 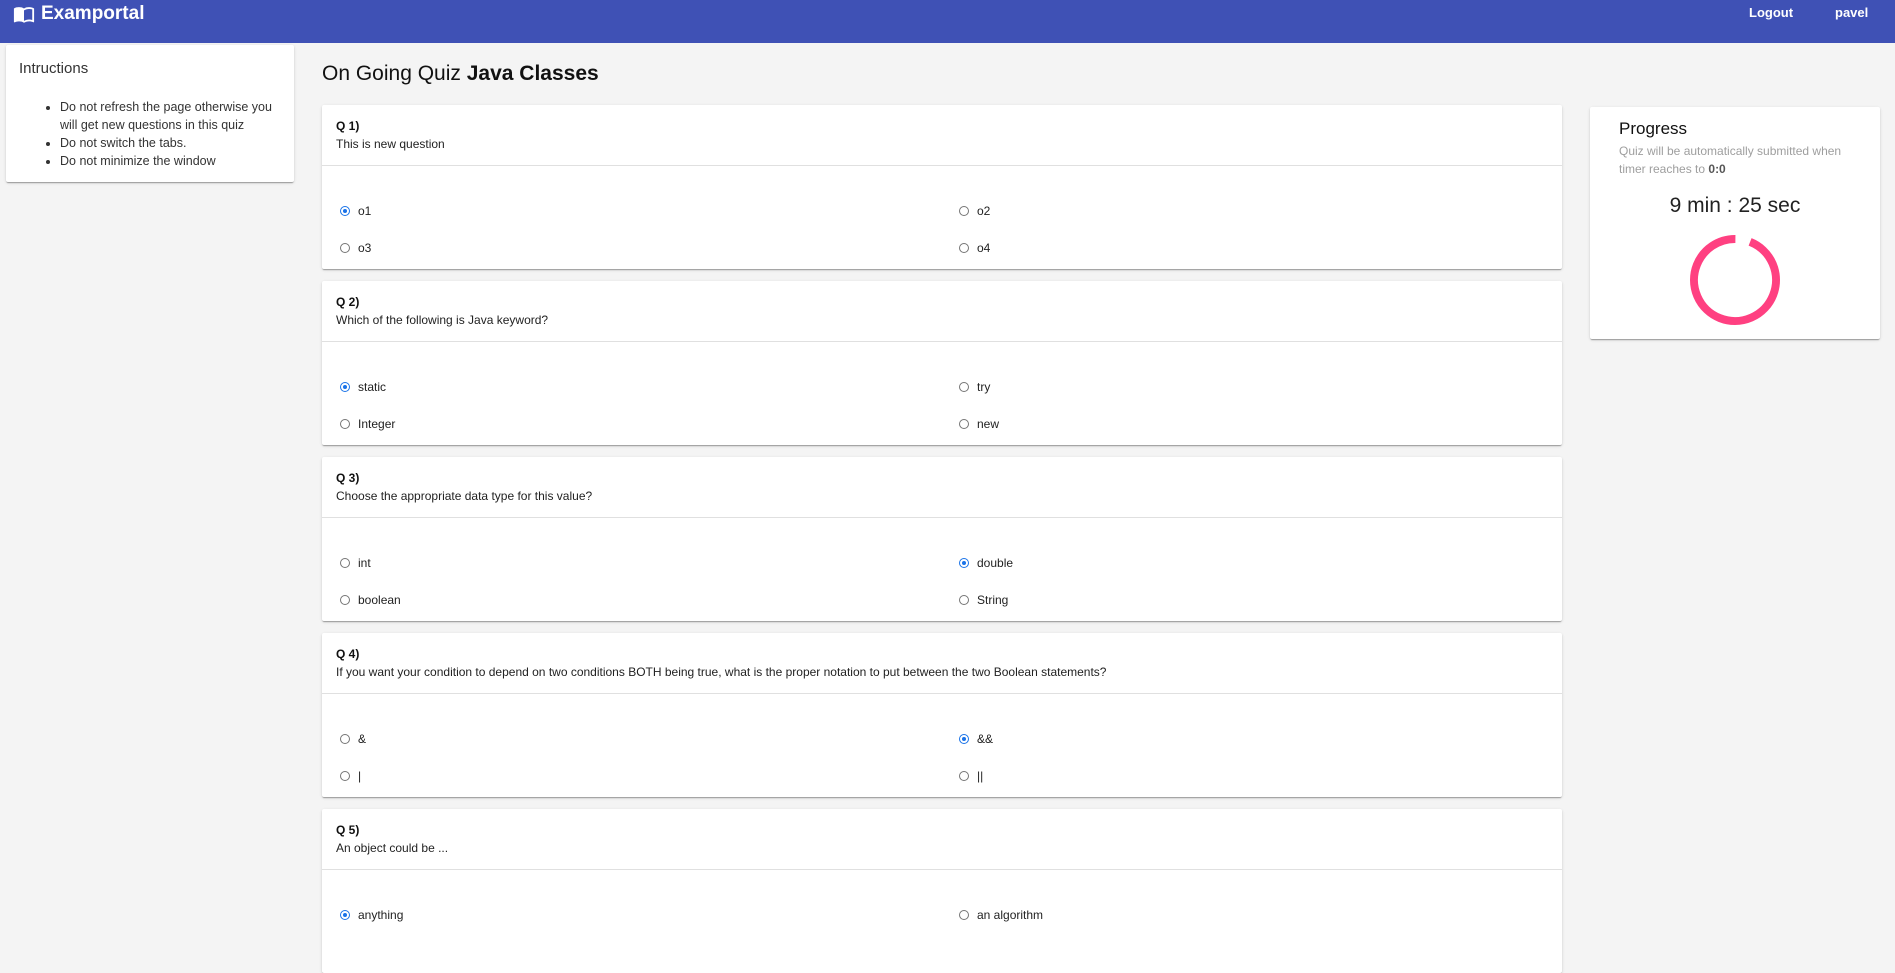 What do you see at coordinates (993, 600) in the screenshot?
I see `answer-option-label: String` at bounding box center [993, 600].